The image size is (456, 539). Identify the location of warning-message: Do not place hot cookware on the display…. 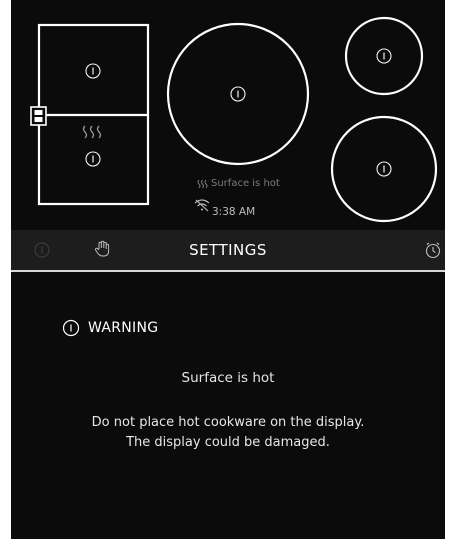
(228, 433).